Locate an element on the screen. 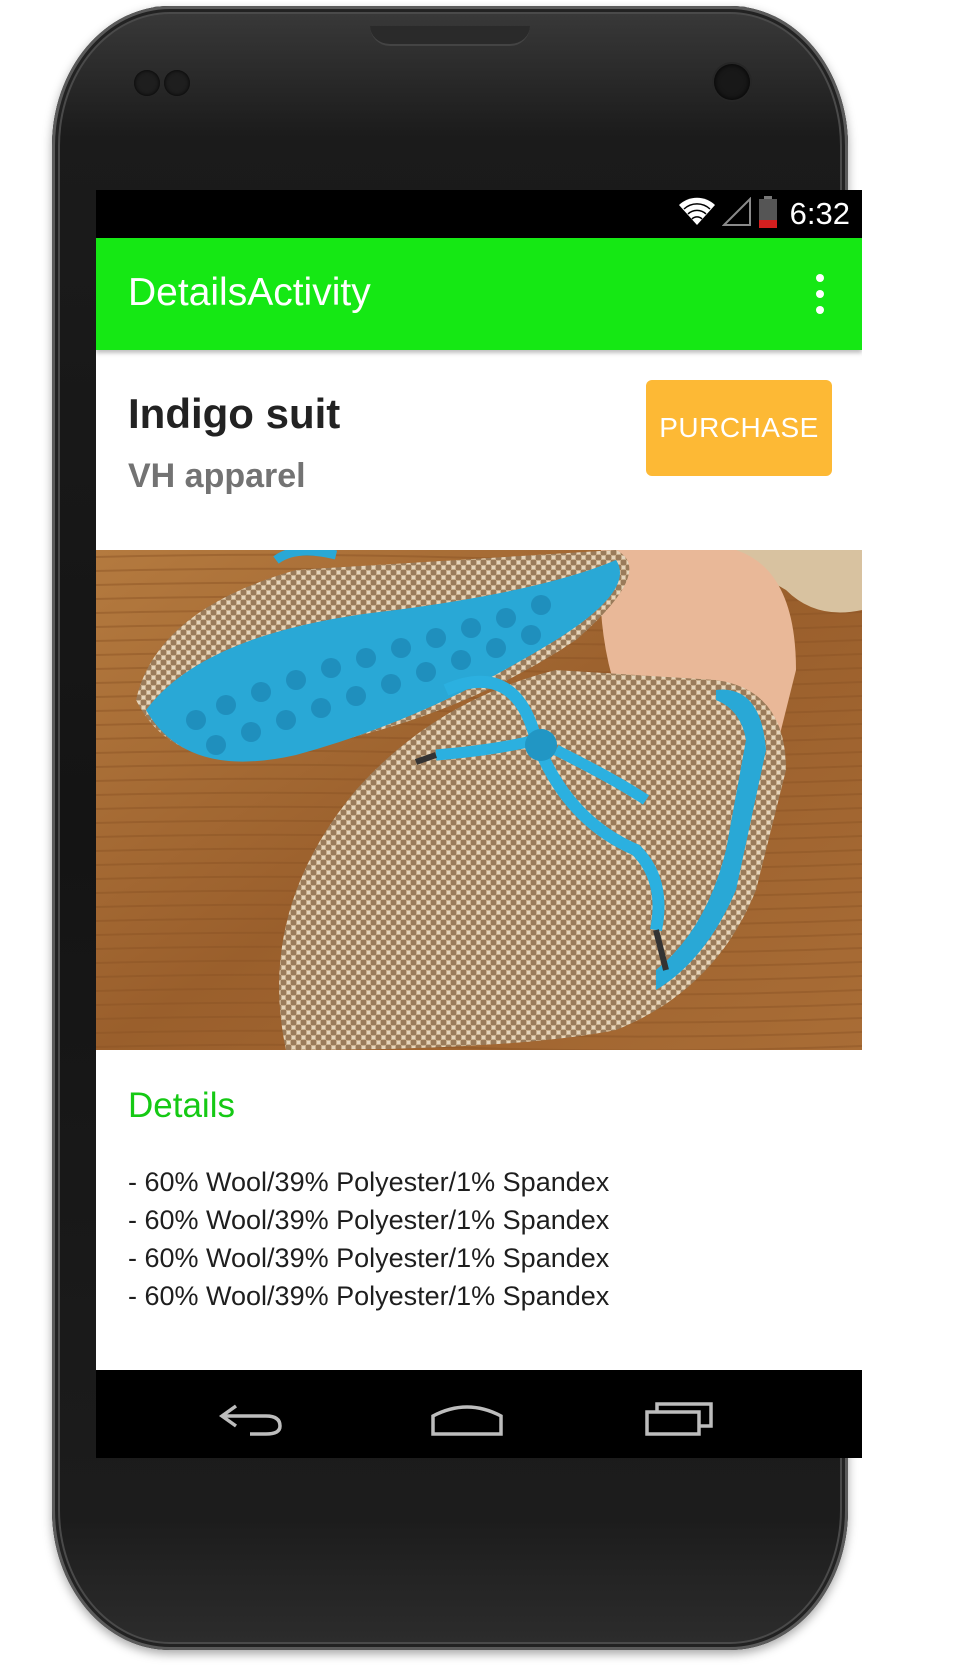  proximity-sensor is located at coordinates (147, 83).